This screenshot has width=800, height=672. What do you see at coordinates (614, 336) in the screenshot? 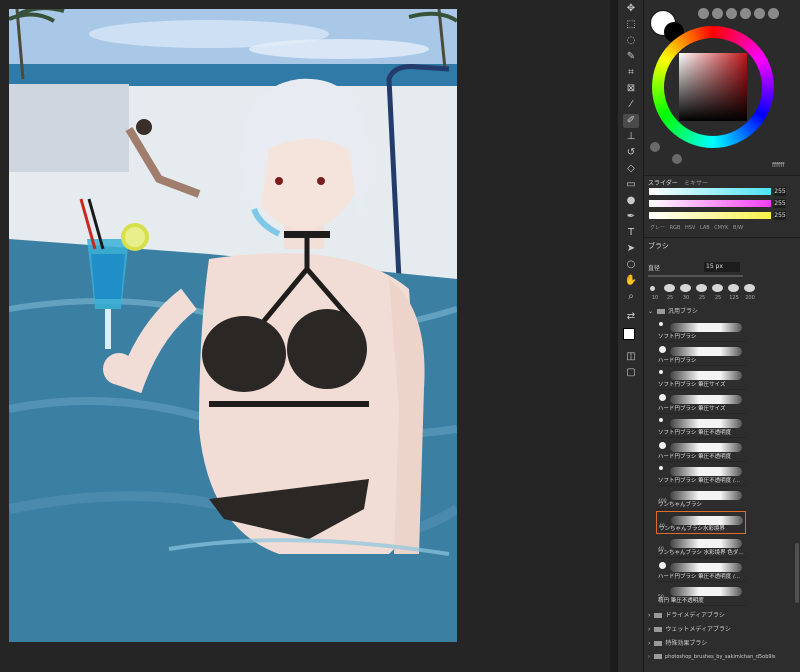
I see `panel-divider` at bounding box center [614, 336].